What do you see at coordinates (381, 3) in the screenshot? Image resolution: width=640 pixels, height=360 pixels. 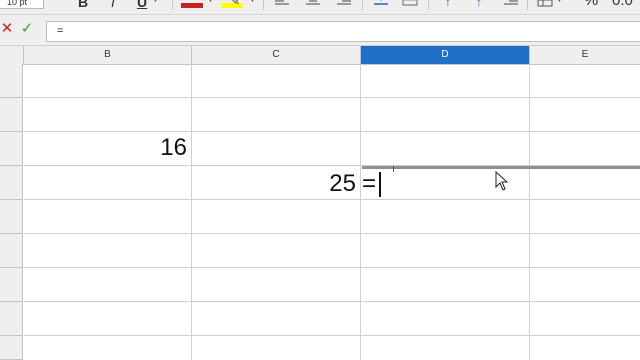 I see `wrap-text-icon` at bounding box center [381, 3].